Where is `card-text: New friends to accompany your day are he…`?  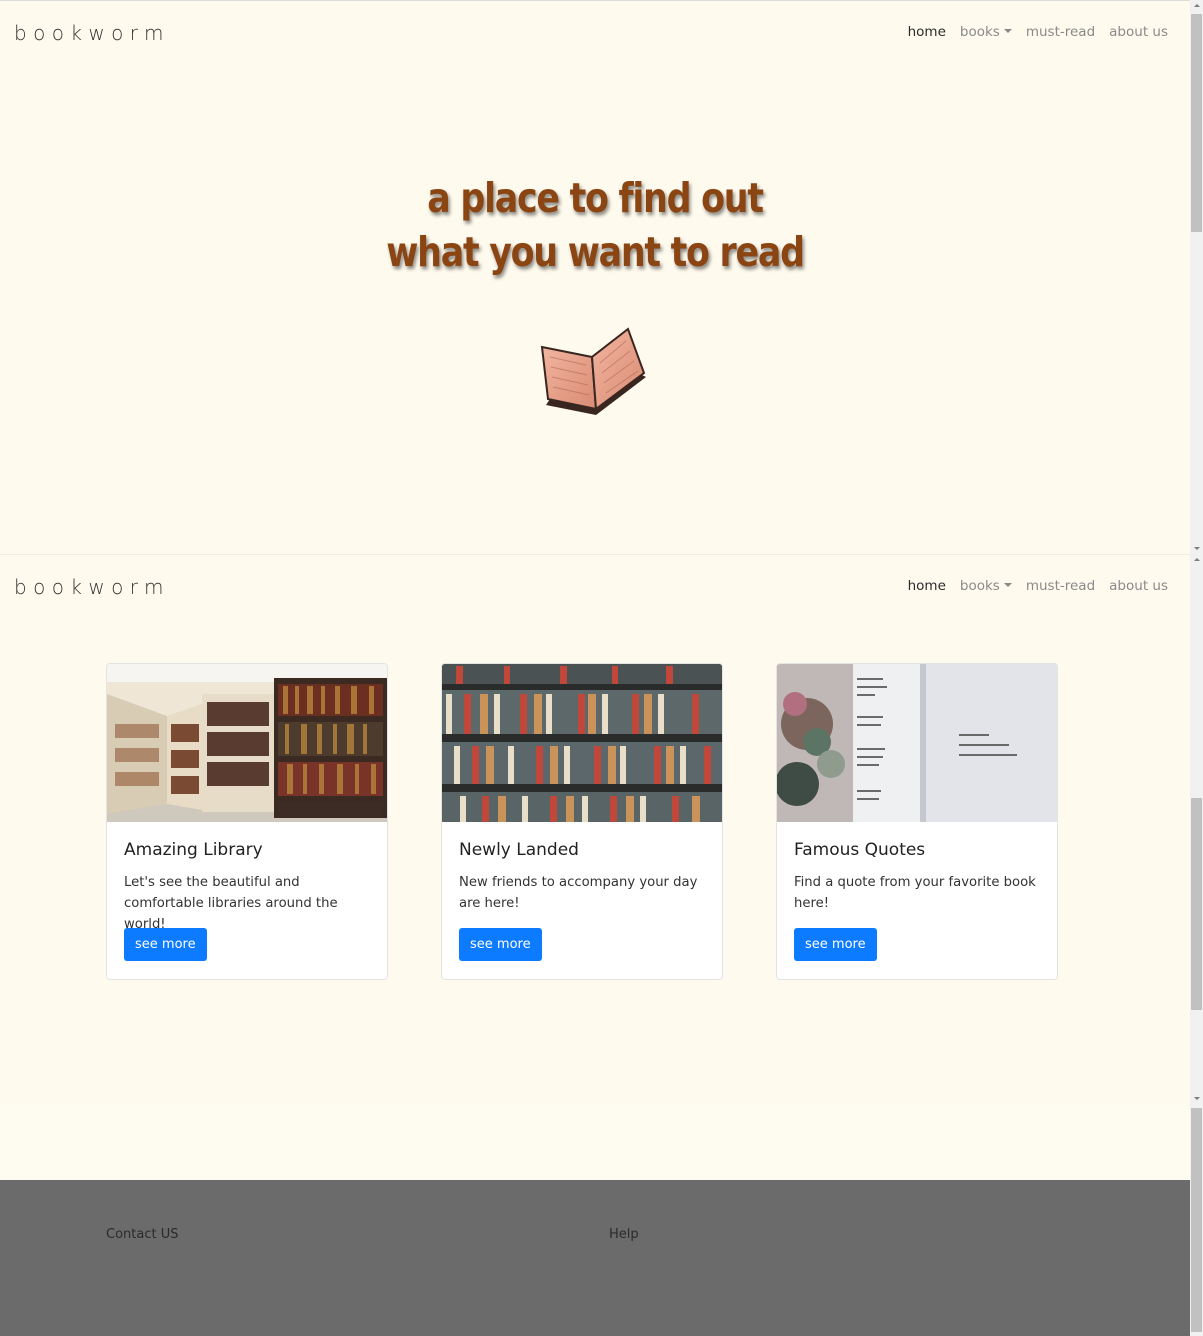 card-text: New friends to accompany your day are he… is located at coordinates (578, 893).